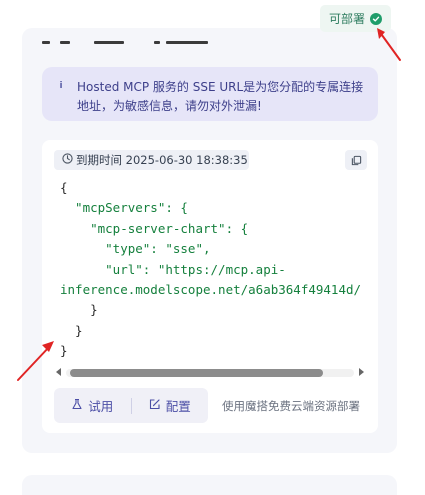 The width and height of the screenshot is (425, 495). I want to click on notice-line-2: 地址，为敏感信息，请勿对外泄漏!, so click(169, 106).